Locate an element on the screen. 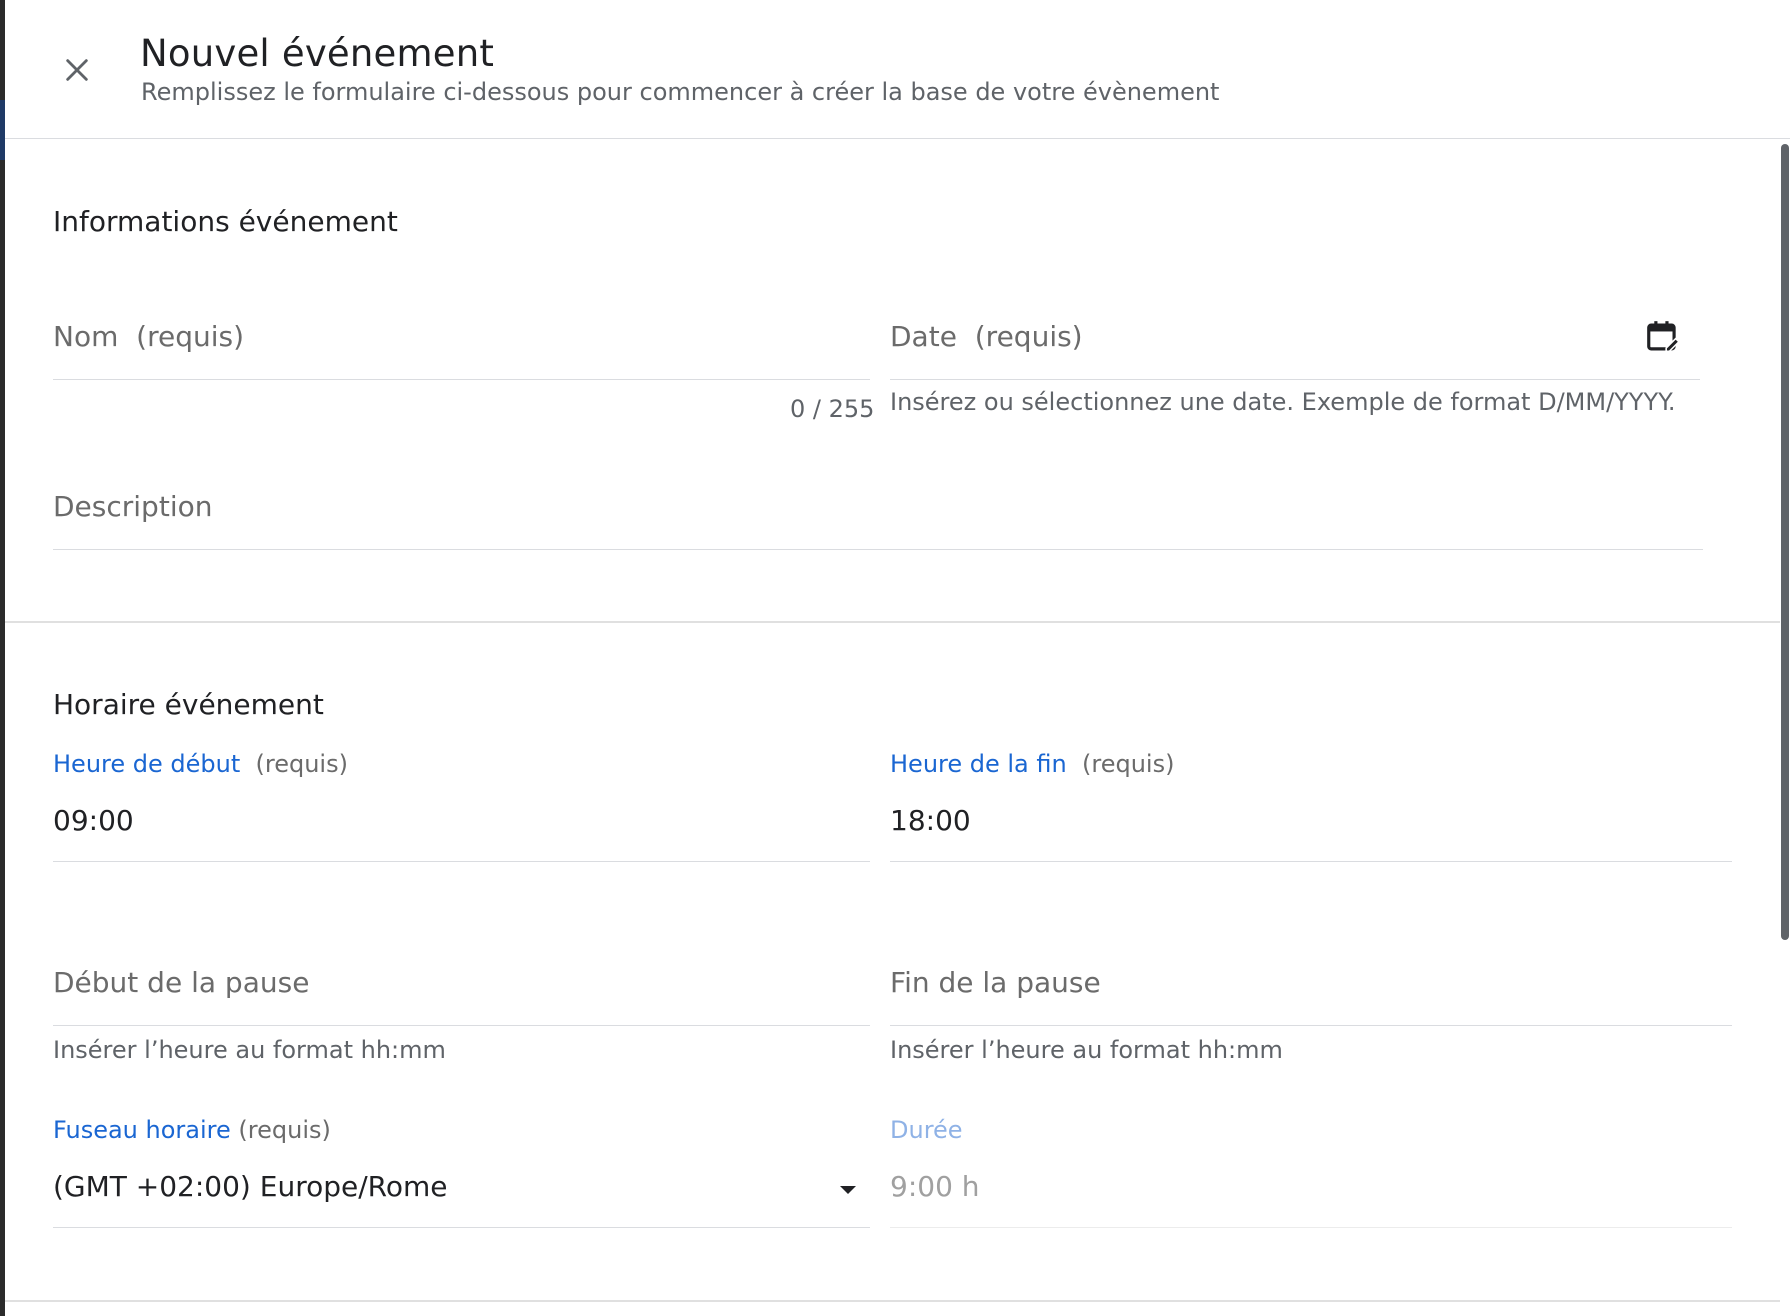 This screenshot has height=1316, width=1790. end-time-field: Heure de la fin (requis) 18:00 is located at coordinates (1311, 806).